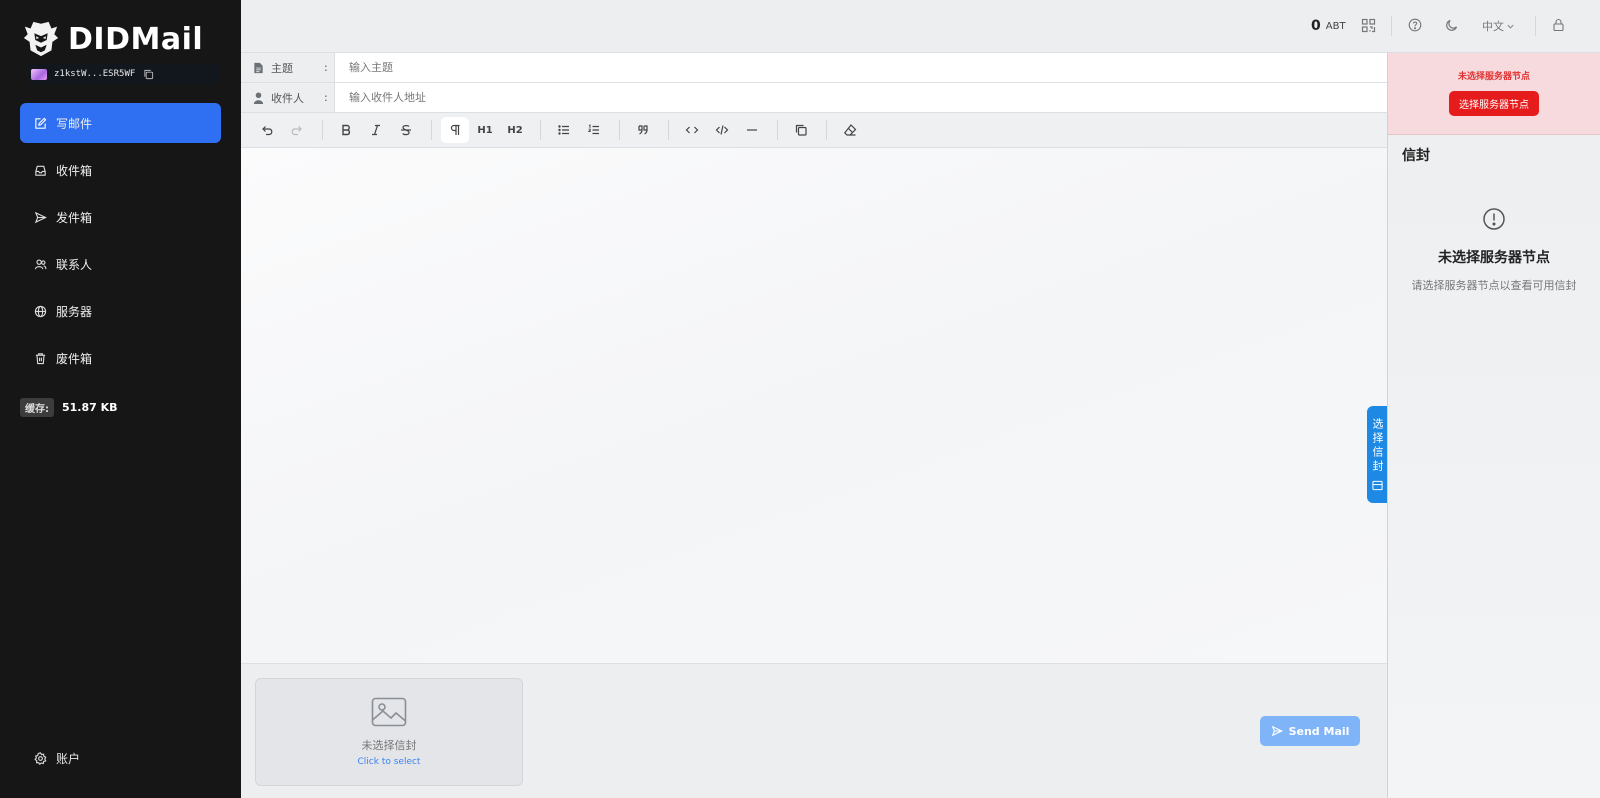 This screenshot has width=1600, height=798. I want to click on alert-text: 未选择服务器节点, so click(1493, 77).